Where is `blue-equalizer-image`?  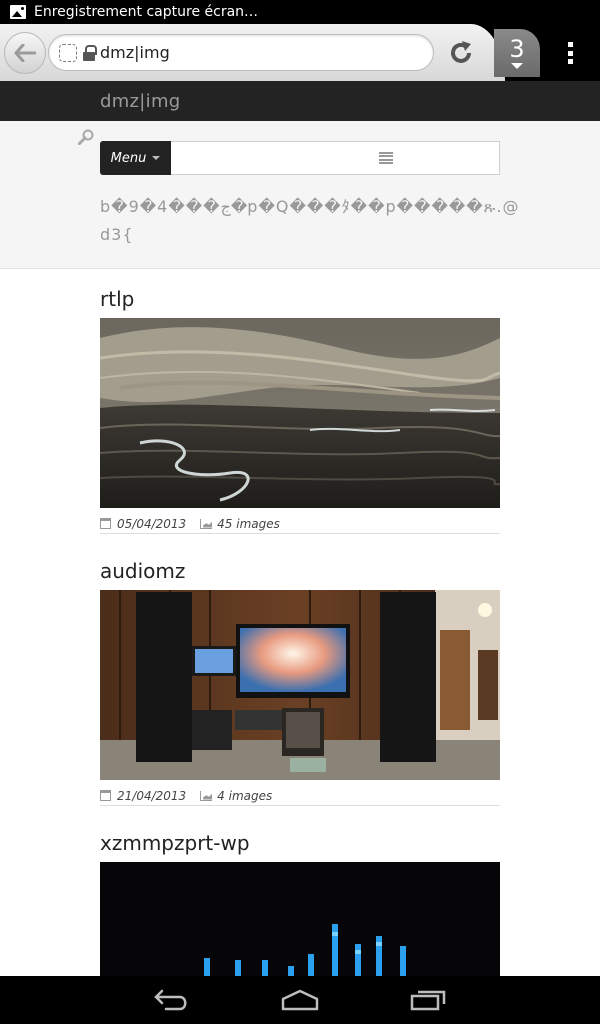
blue-equalizer-image is located at coordinates (300, 919).